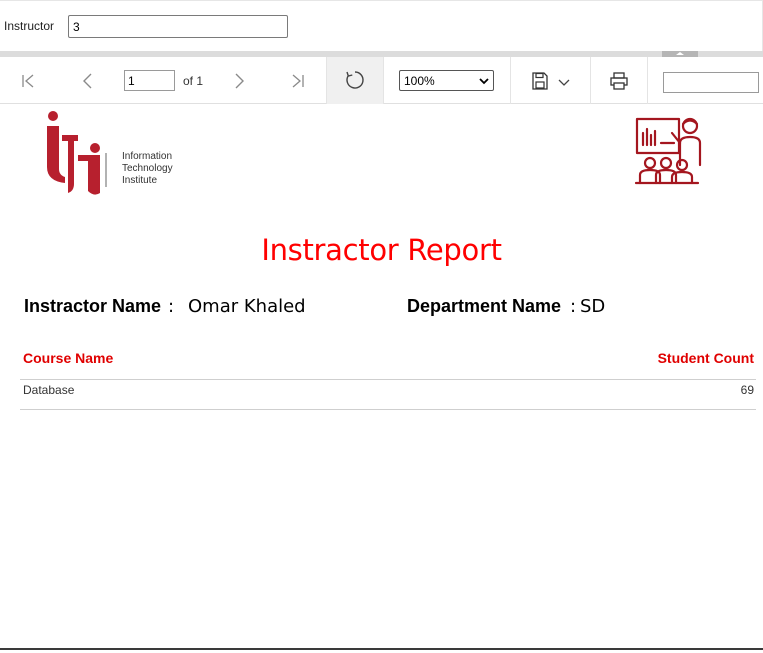 The image size is (763, 653). Describe the element at coordinates (93, 306) in the screenshot. I see `instructor-name-label: Instractor Name` at that location.